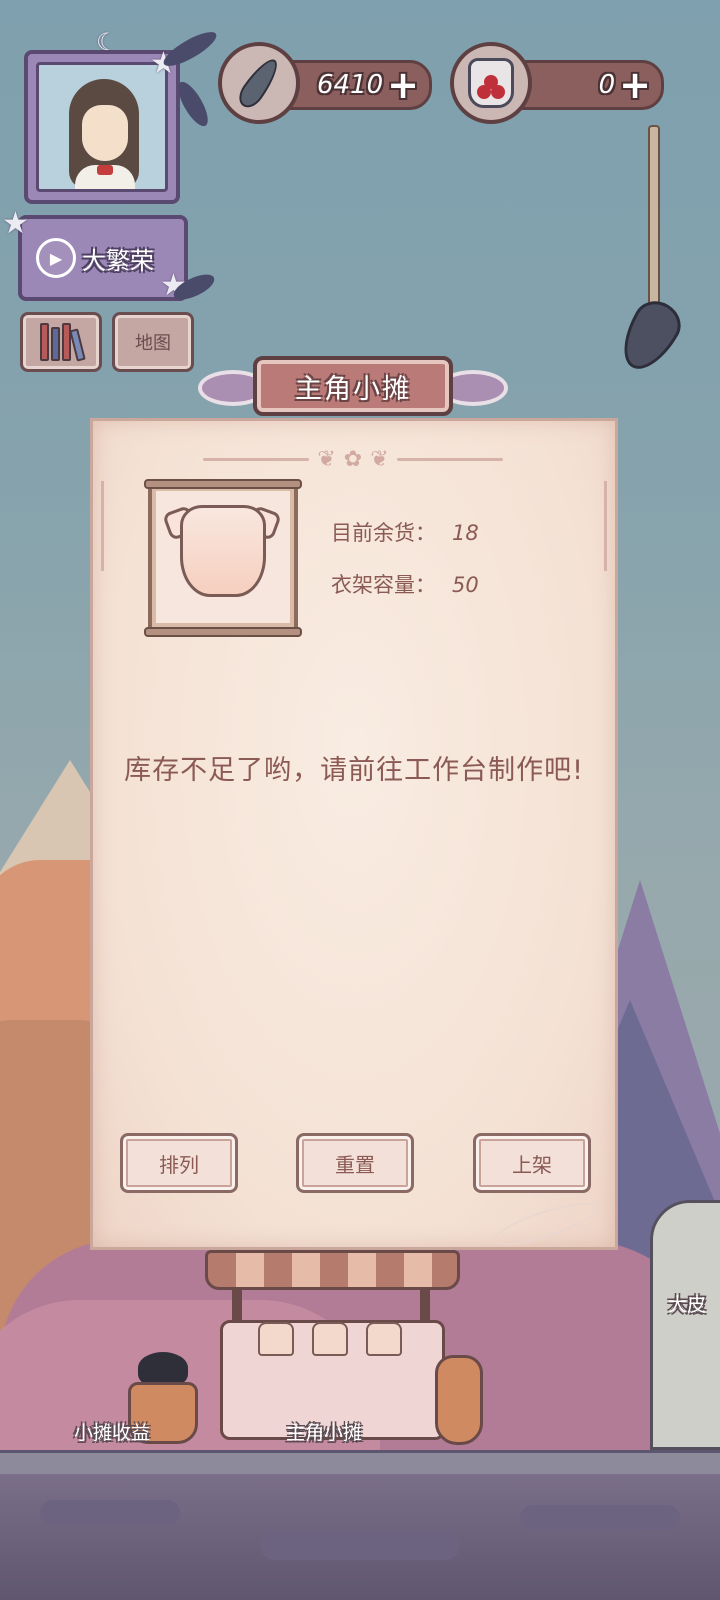 This screenshot has height=1600, width=720. I want to click on vase-decoration, so click(459, 1400).